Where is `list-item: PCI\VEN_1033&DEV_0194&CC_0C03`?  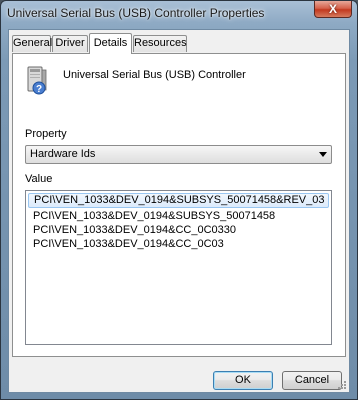
list-item: PCI\VEN_1033&DEV_0194&CC_0C03 is located at coordinates (178, 244).